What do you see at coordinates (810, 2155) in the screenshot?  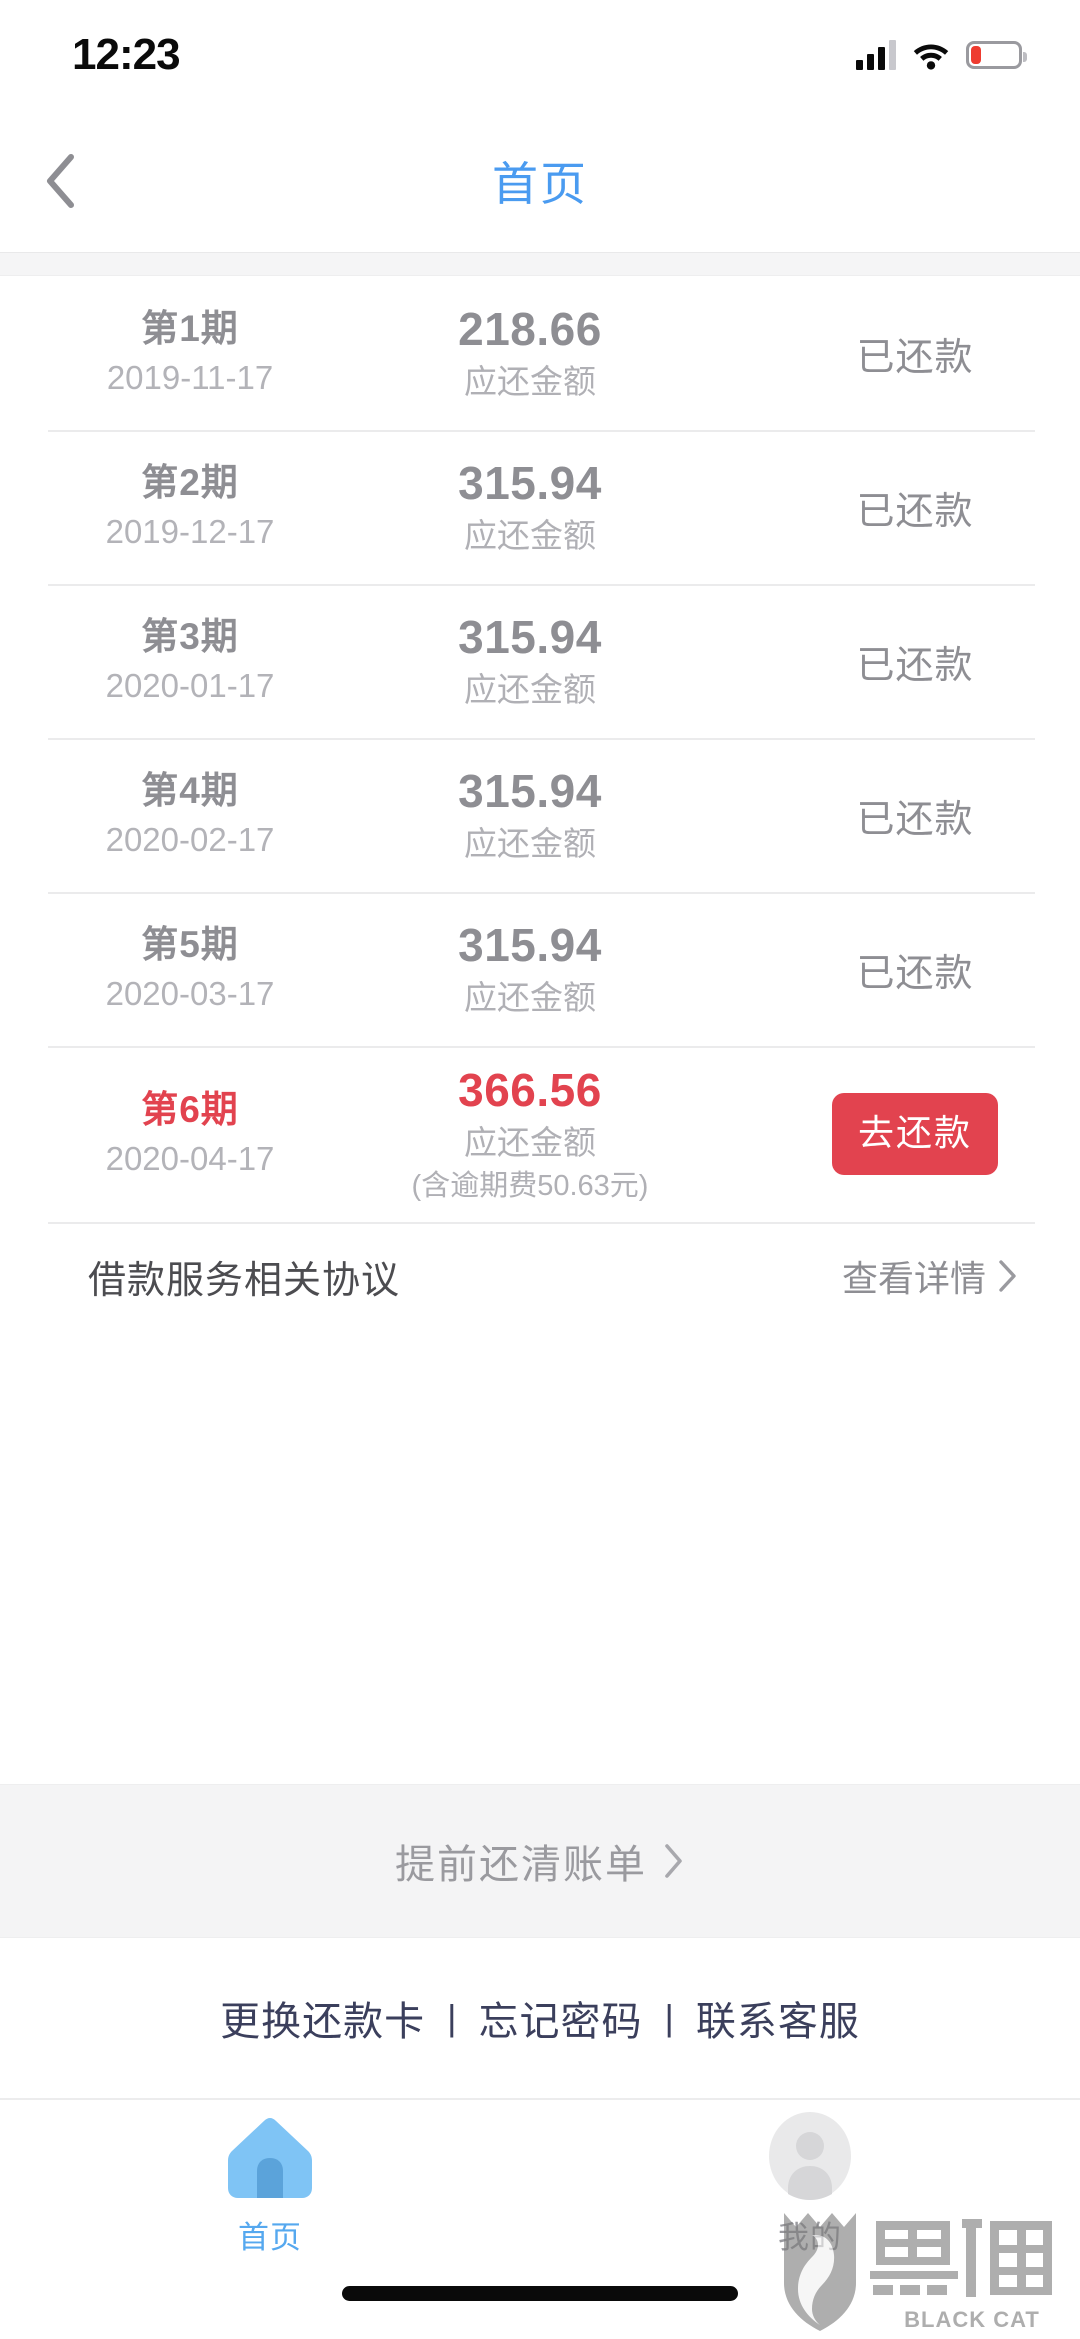 I see `user-avatar-icon` at bounding box center [810, 2155].